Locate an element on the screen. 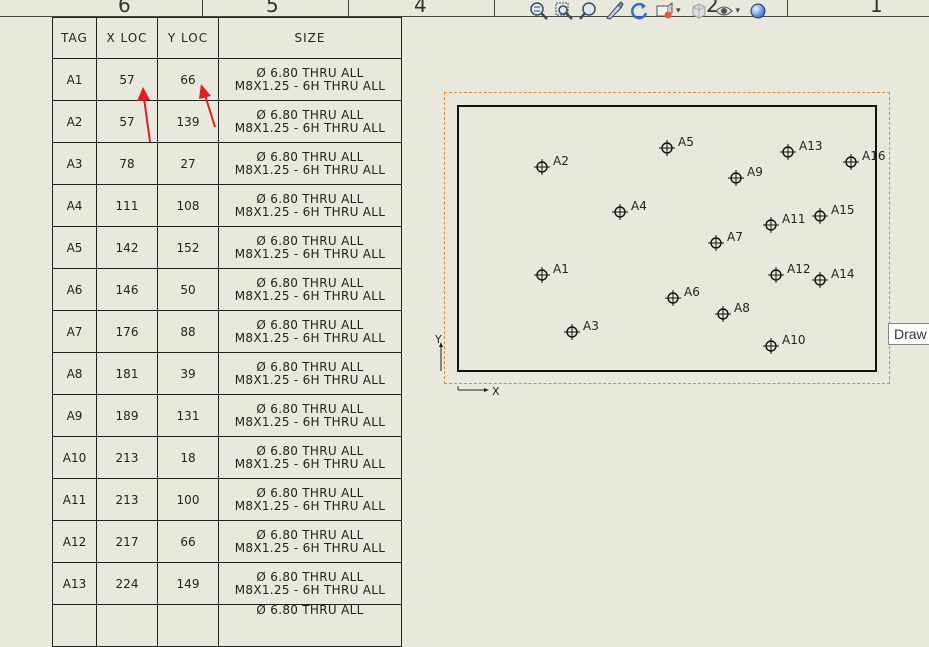 Image resolution: width=929 pixels, height=647 pixels. hole-tag-label: A2 is located at coordinates (561, 161).